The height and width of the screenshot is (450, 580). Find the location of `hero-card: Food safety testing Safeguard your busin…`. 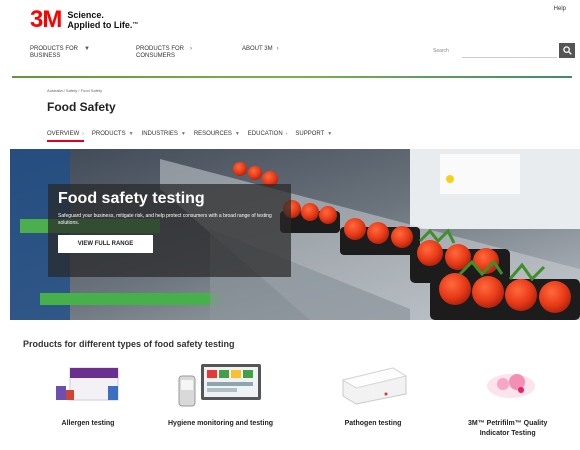

hero-card: Food safety testing Safeguard your busin… is located at coordinates (169, 230).